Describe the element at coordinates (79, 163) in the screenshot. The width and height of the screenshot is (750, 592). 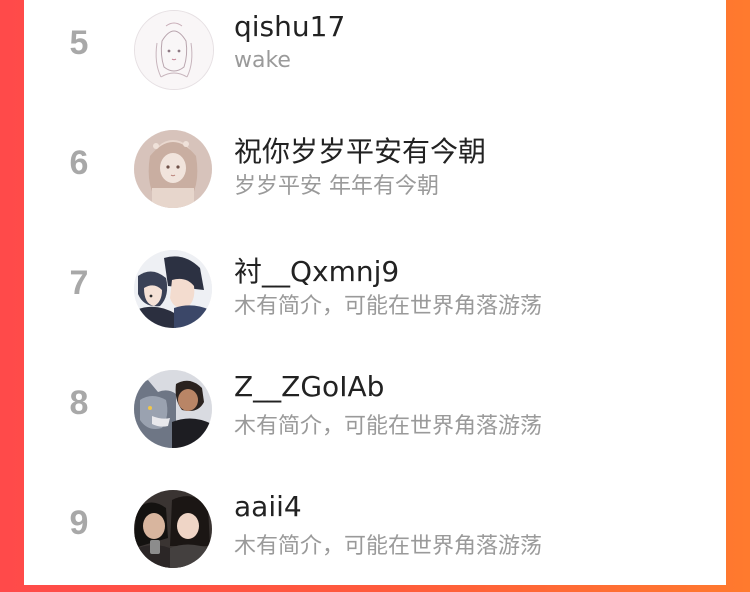
I see `rank-number: 6` at that location.